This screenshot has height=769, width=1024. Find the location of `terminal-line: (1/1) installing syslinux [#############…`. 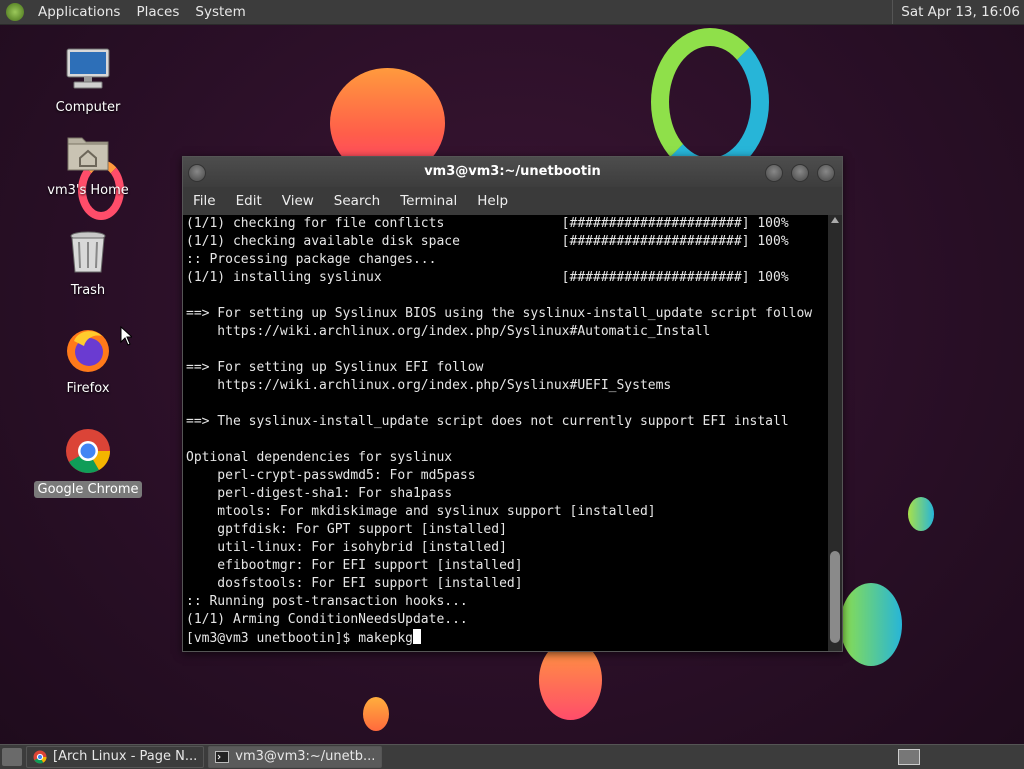

terminal-line: (1/1) installing syslinux [#############… is located at coordinates (487, 277).